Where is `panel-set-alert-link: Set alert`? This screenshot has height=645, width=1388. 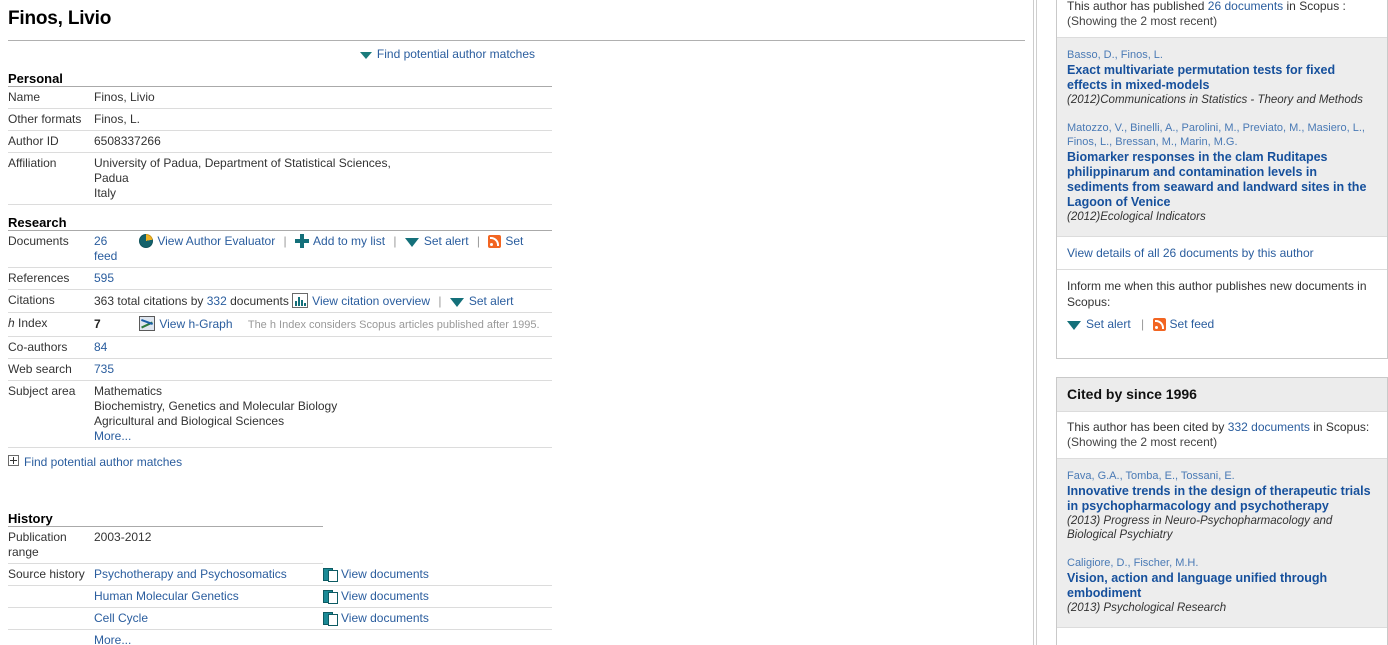 panel-set-alert-link: Set alert is located at coordinates (1108, 324).